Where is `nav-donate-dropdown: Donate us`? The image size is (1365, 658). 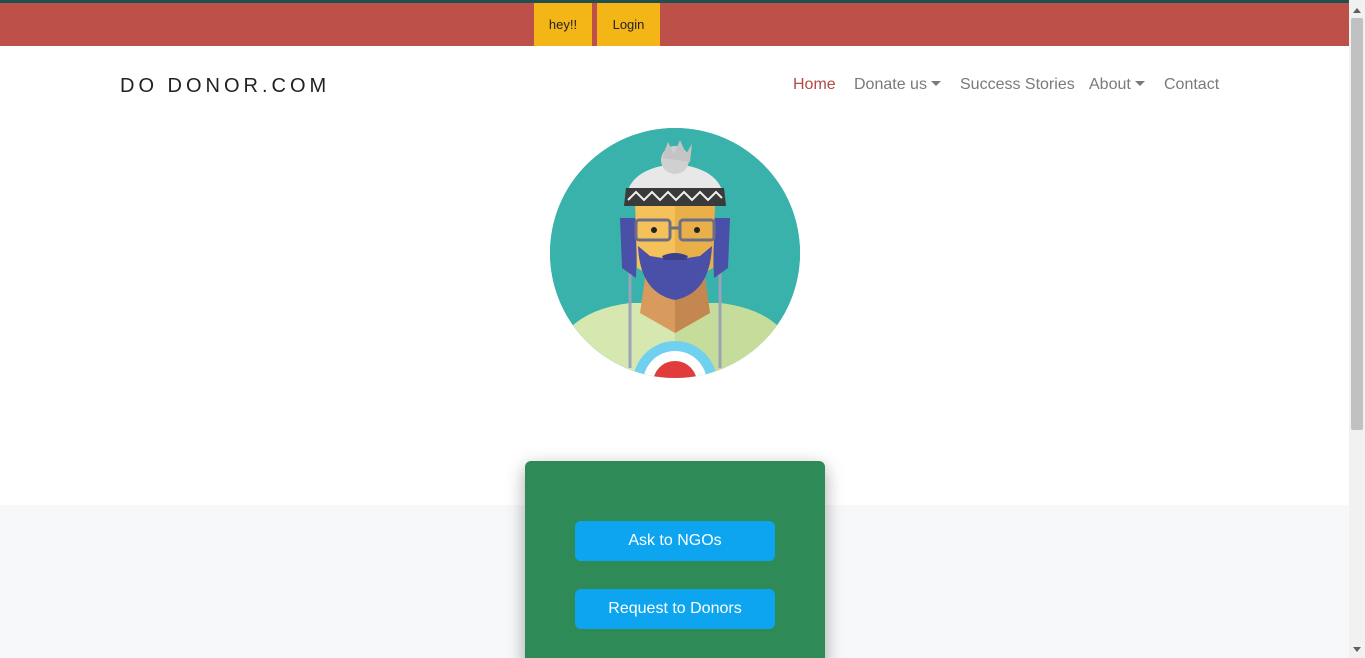
nav-donate-dropdown: Donate us is located at coordinates (897, 85).